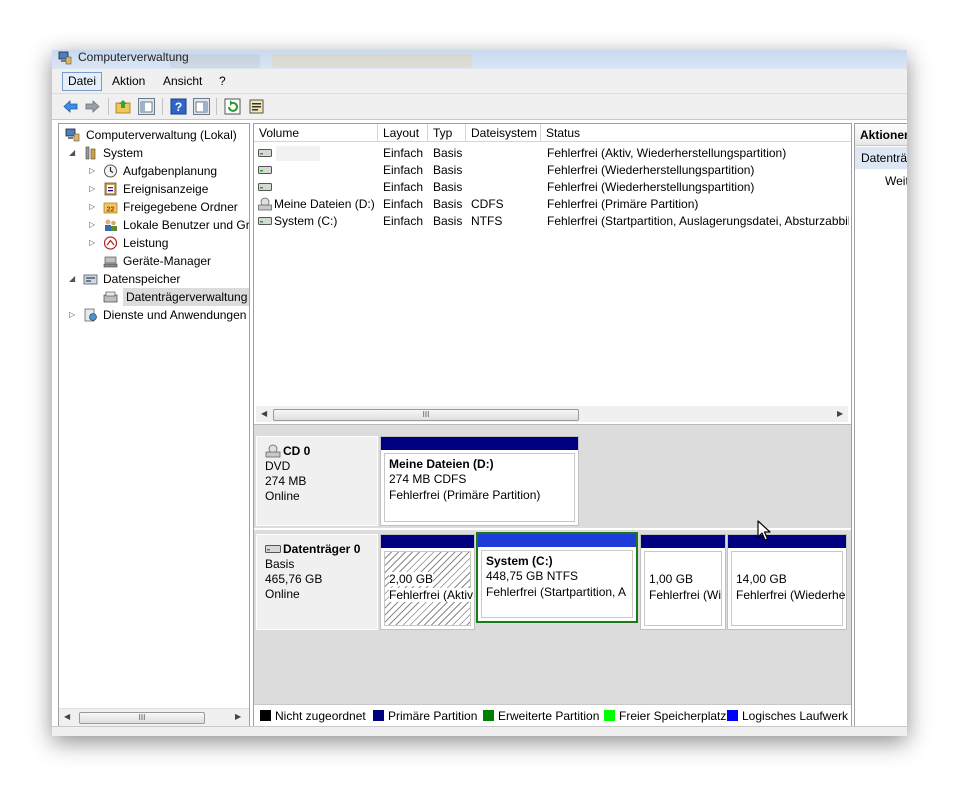 The width and height of the screenshot is (958, 785). I want to click on tree-label: Freigegebene Ordner, so click(180, 207).